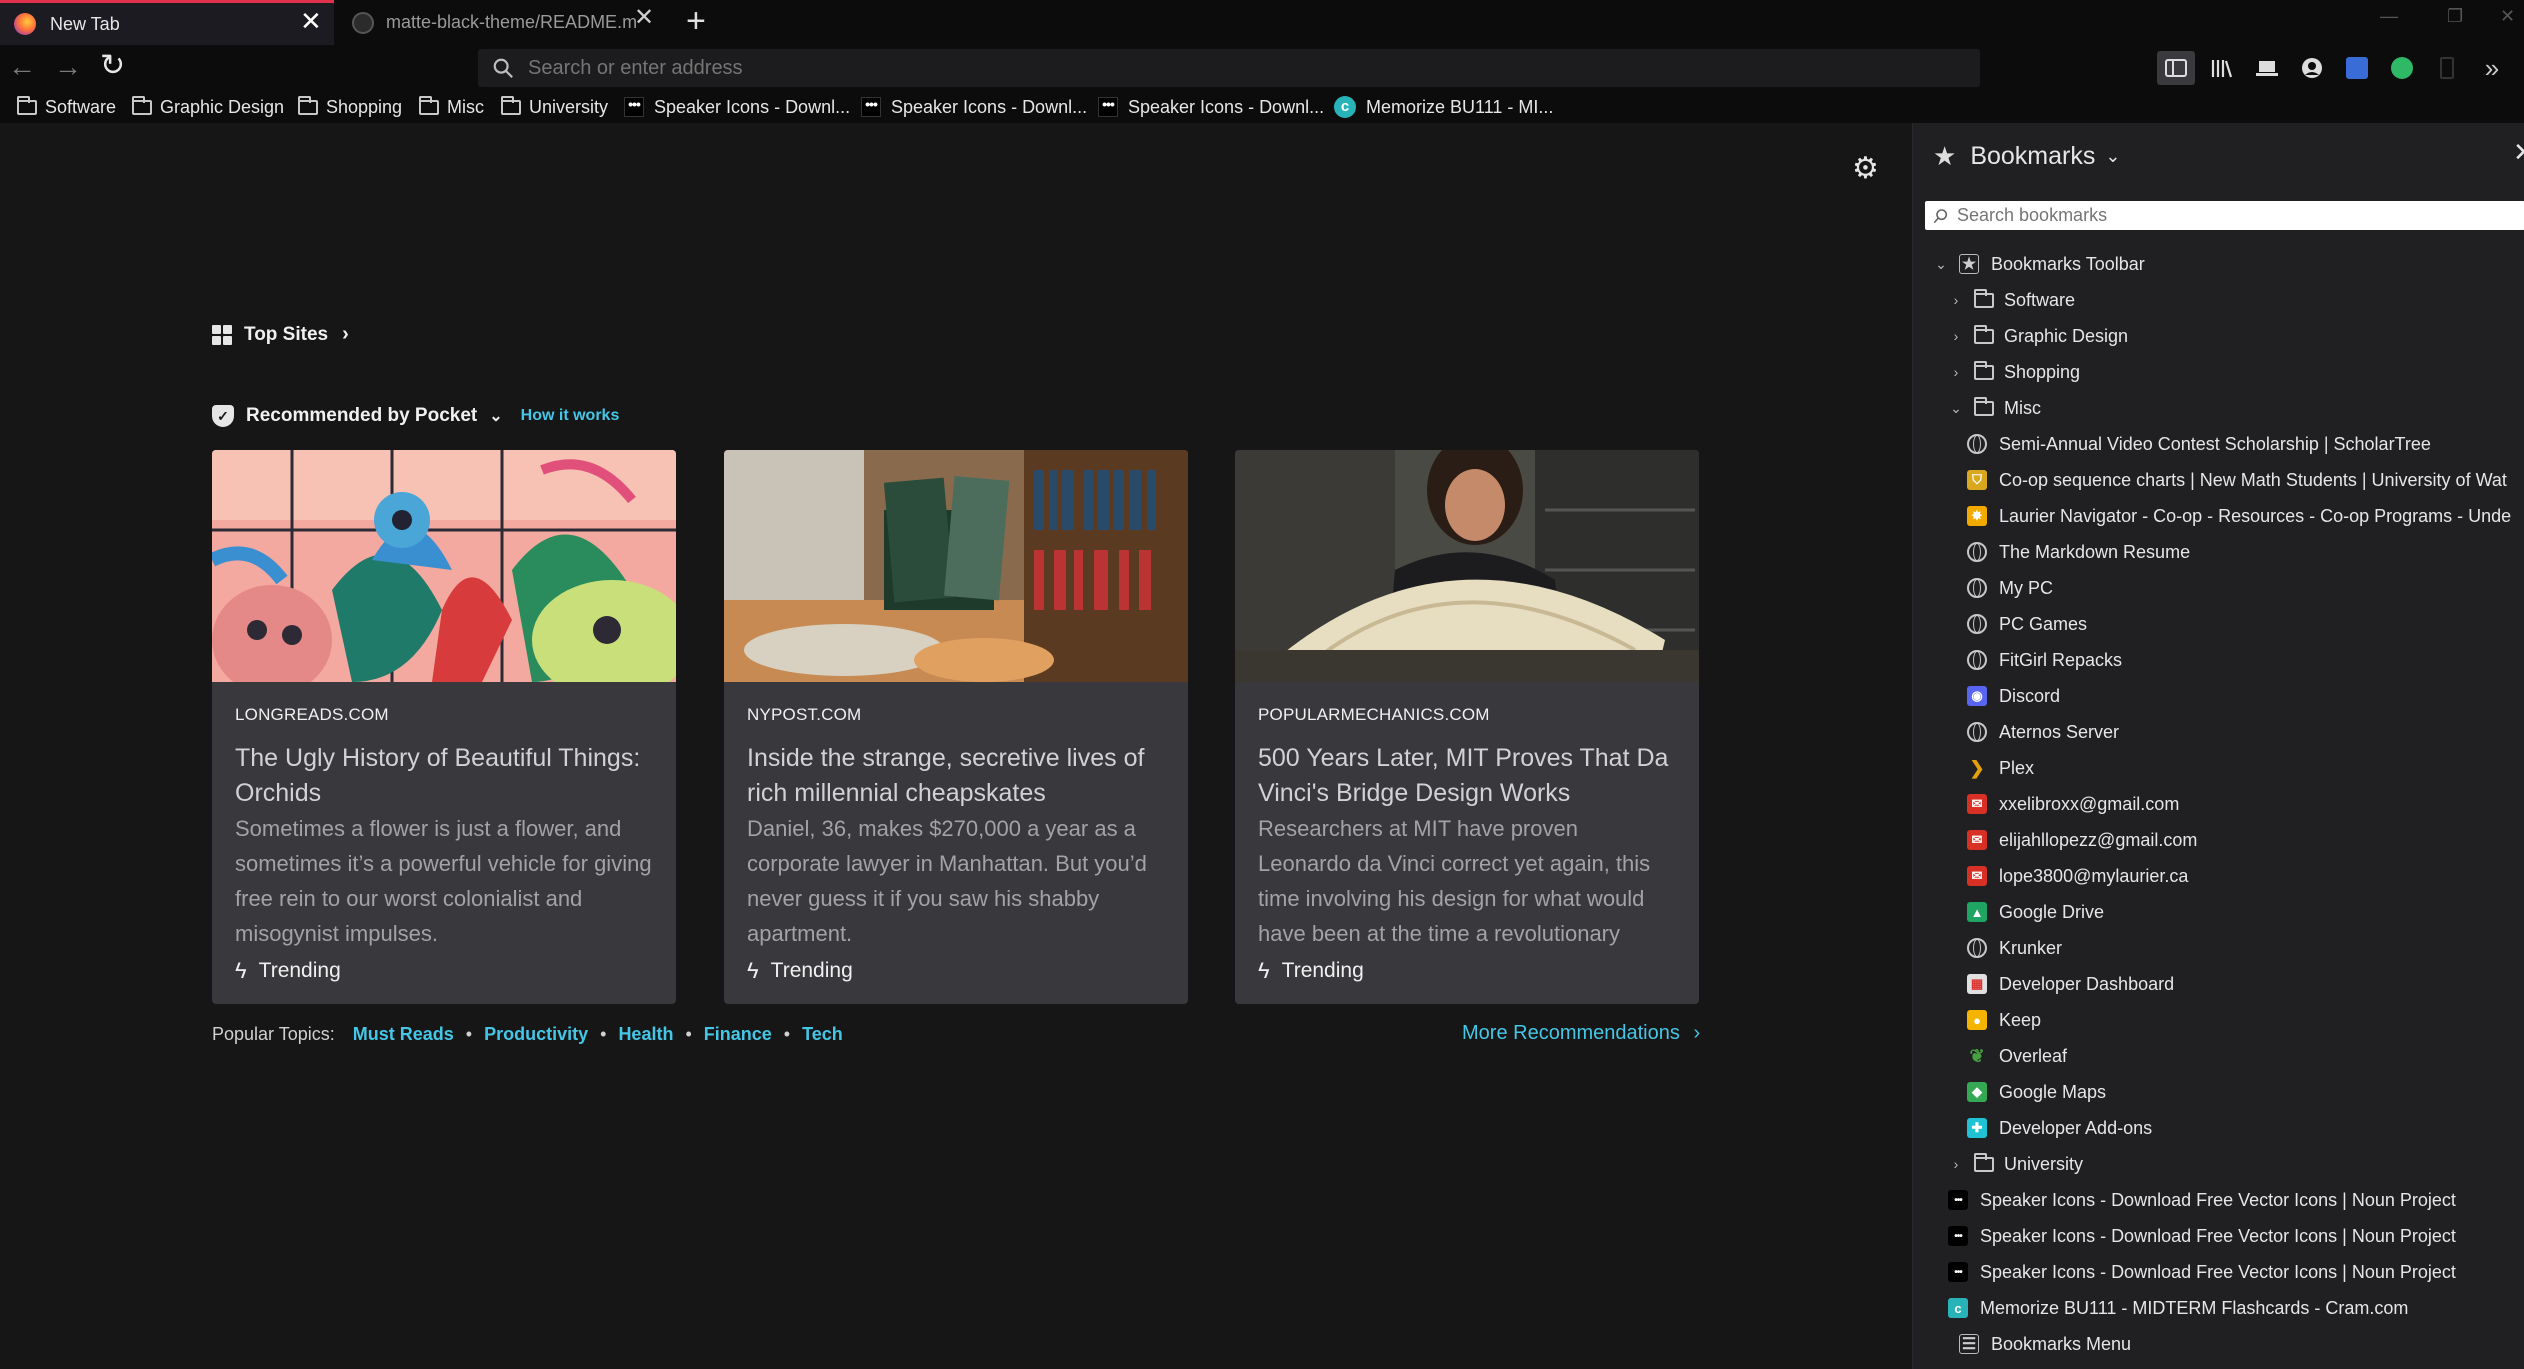 The image size is (2524, 1369). Describe the element at coordinates (280, 334) in the screenshot. I see `top-sites-heading: Top Sites ›` at that location.